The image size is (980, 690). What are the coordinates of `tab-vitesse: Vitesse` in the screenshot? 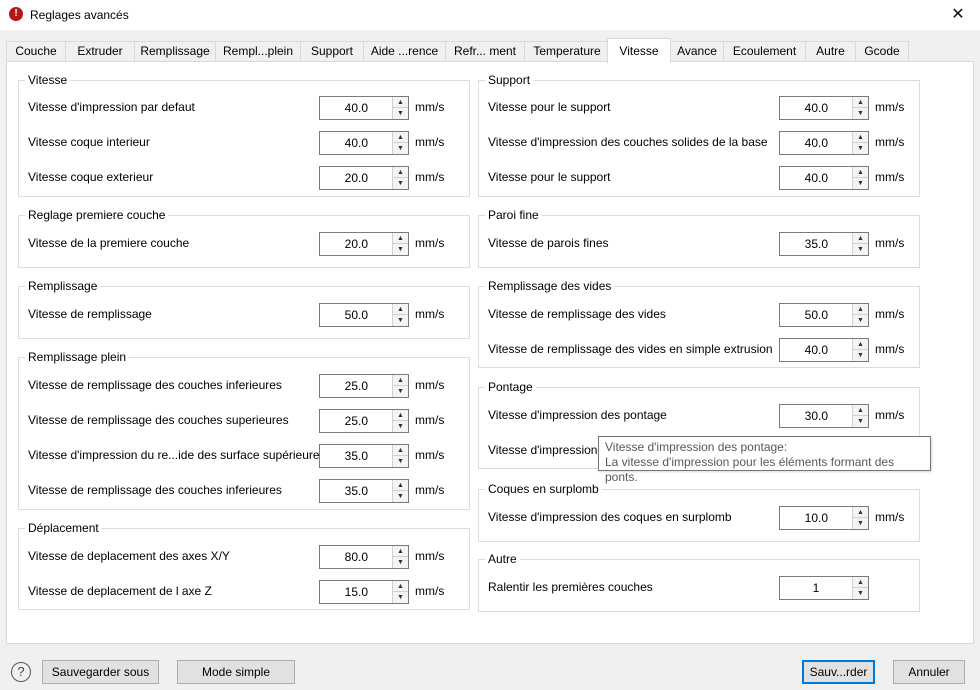 It's located at (639, 50).